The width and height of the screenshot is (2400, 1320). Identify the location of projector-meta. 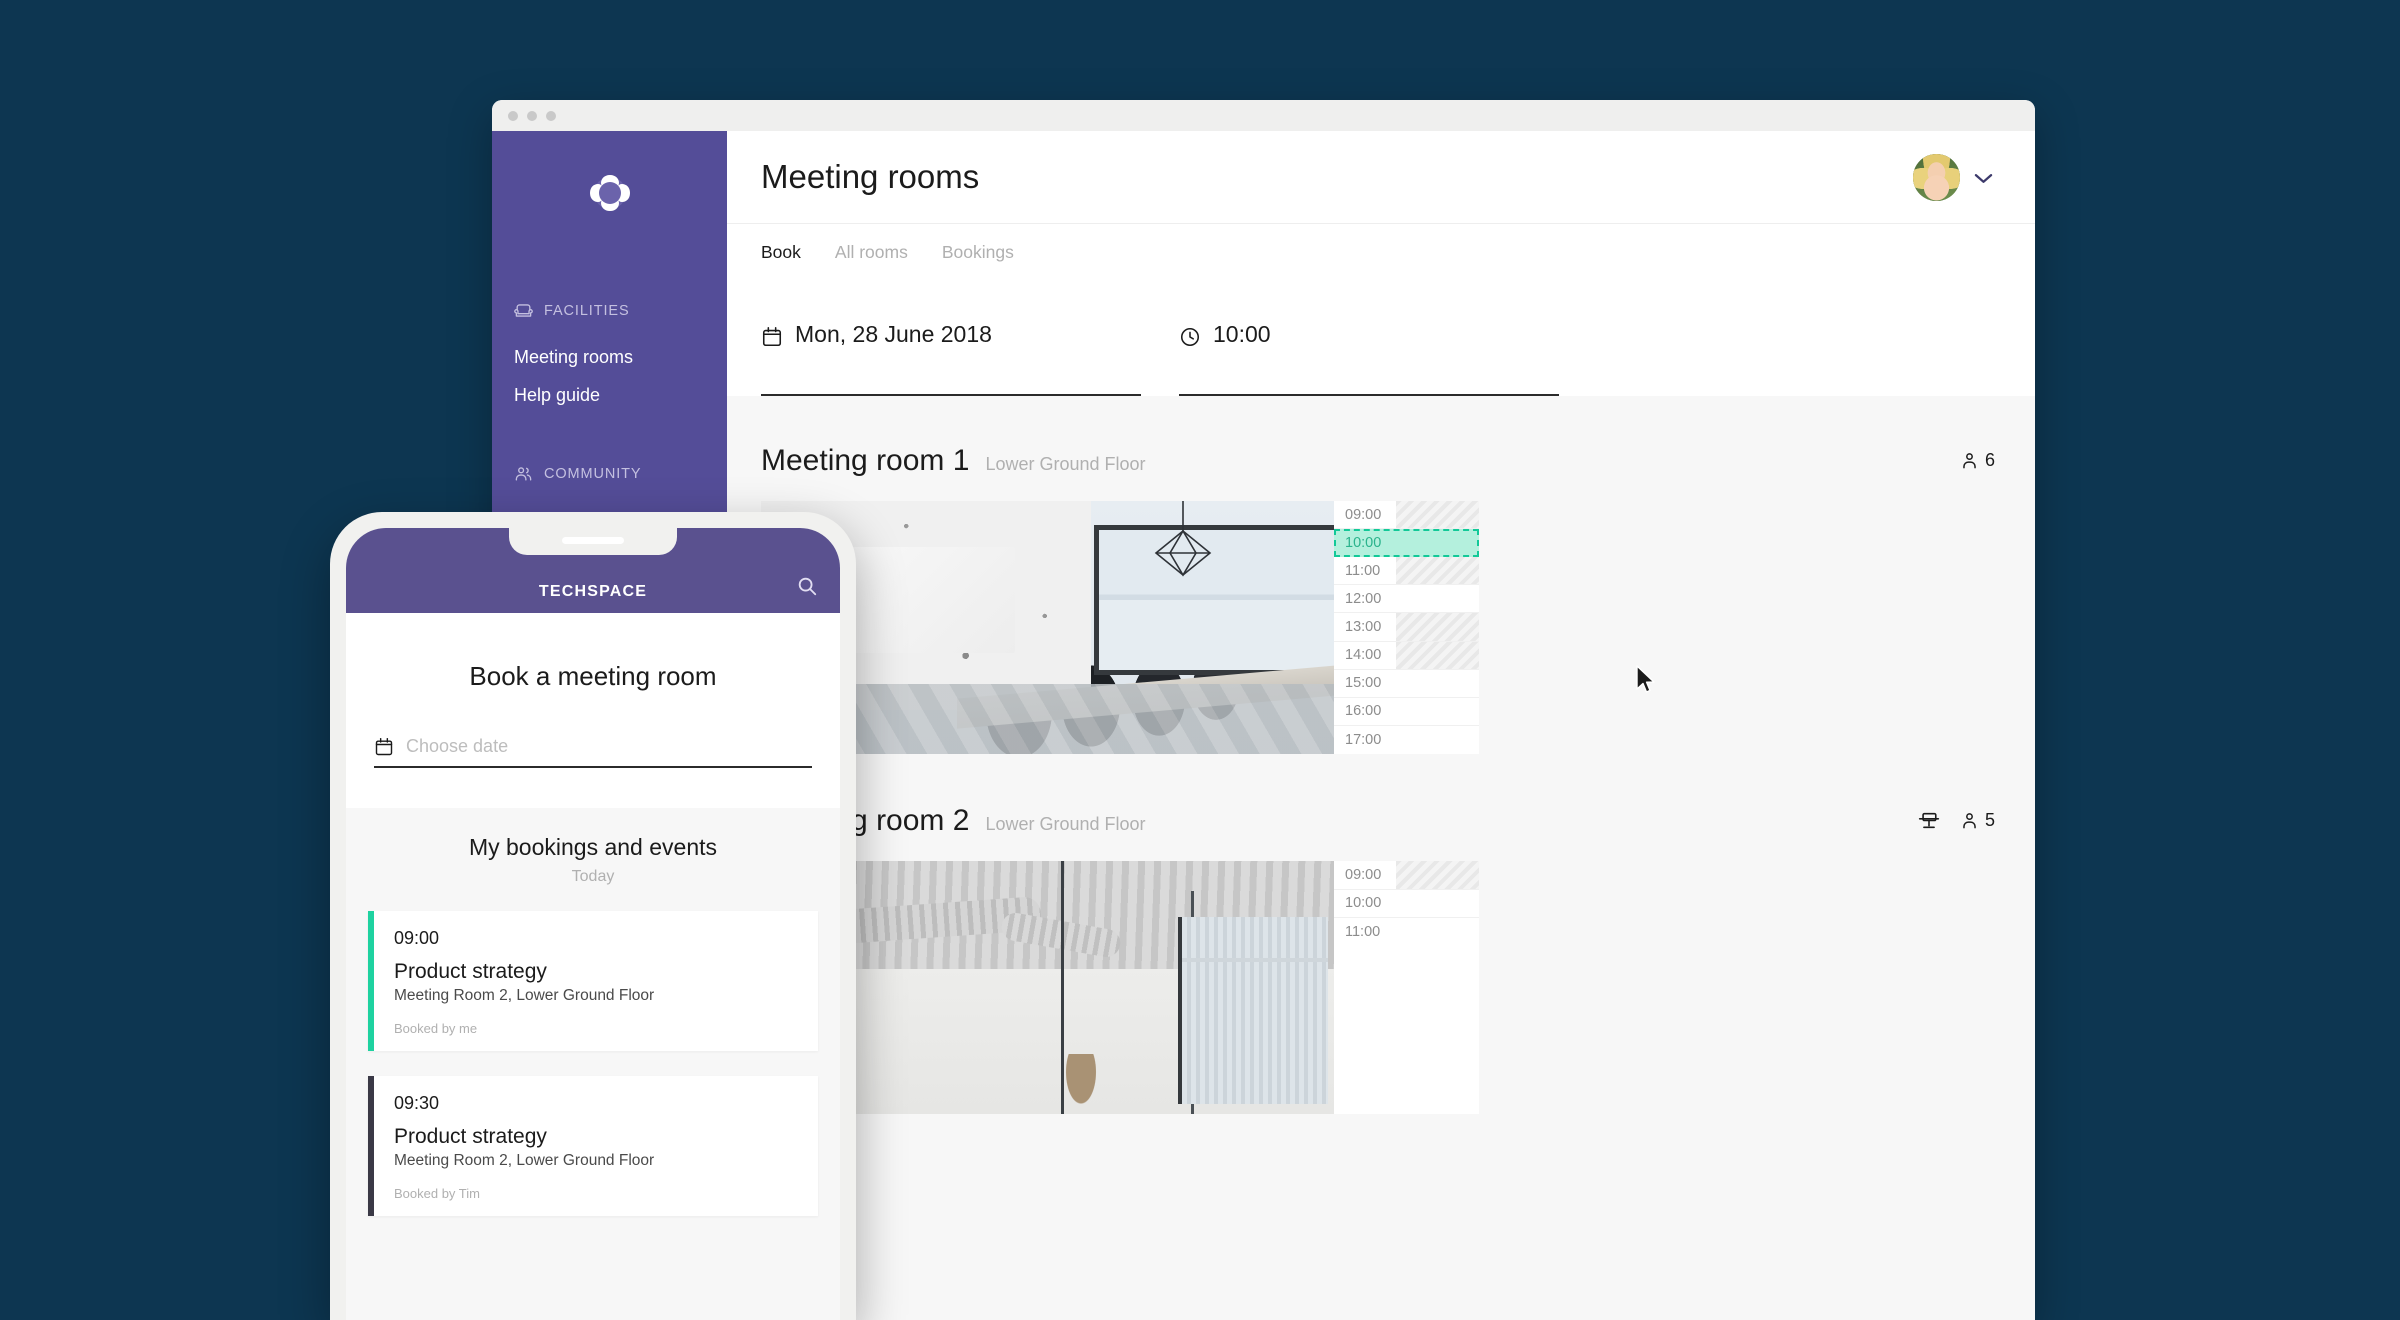
(1929, 820).